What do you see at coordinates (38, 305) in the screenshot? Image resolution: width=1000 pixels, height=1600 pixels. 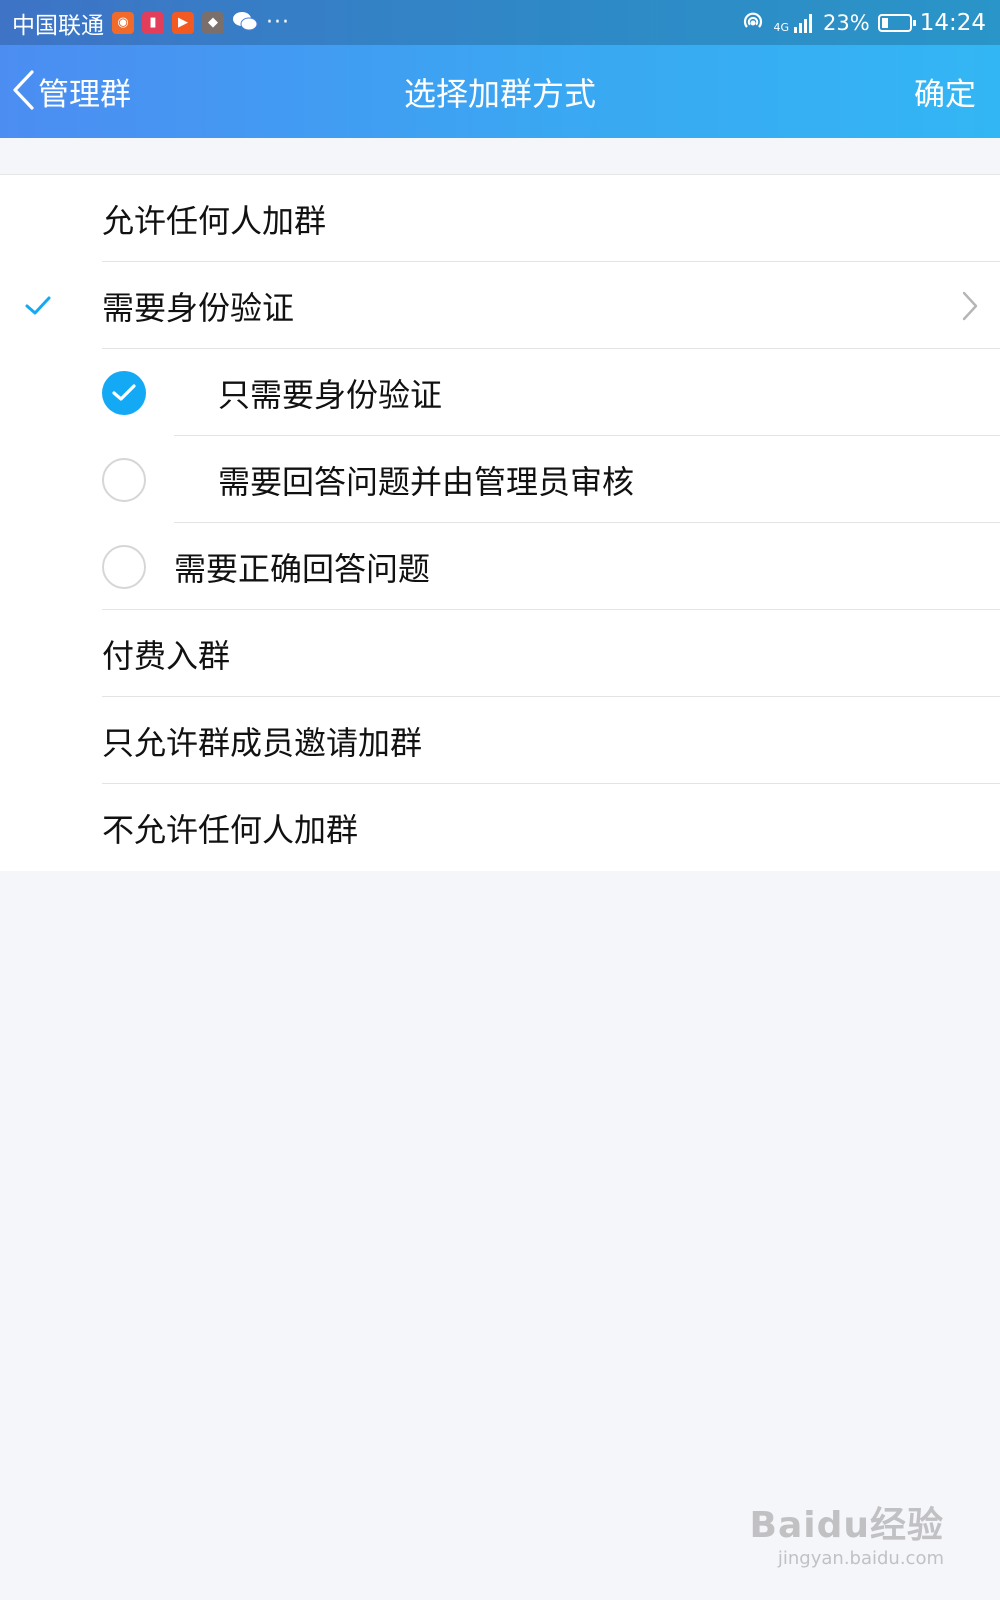 I see `selected-check-icon` at bounding box center [38, 305].